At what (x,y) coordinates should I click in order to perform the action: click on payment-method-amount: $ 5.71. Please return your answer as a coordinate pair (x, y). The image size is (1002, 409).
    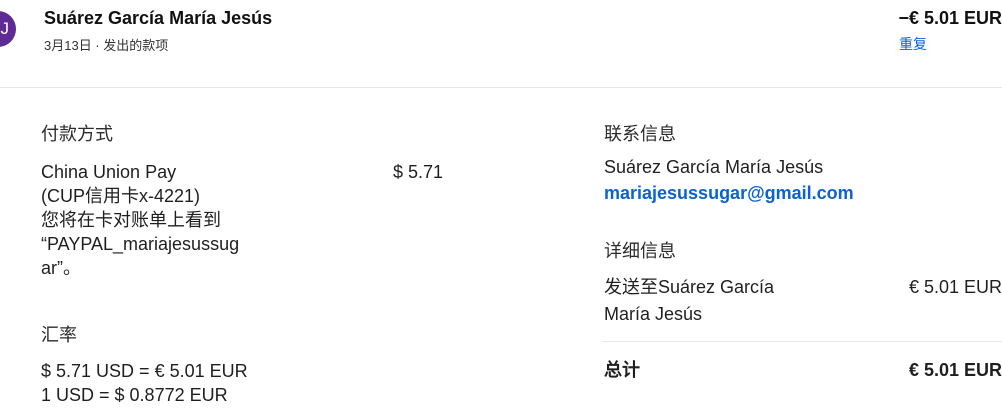
    Looking at the image, I should click on (418, 172).